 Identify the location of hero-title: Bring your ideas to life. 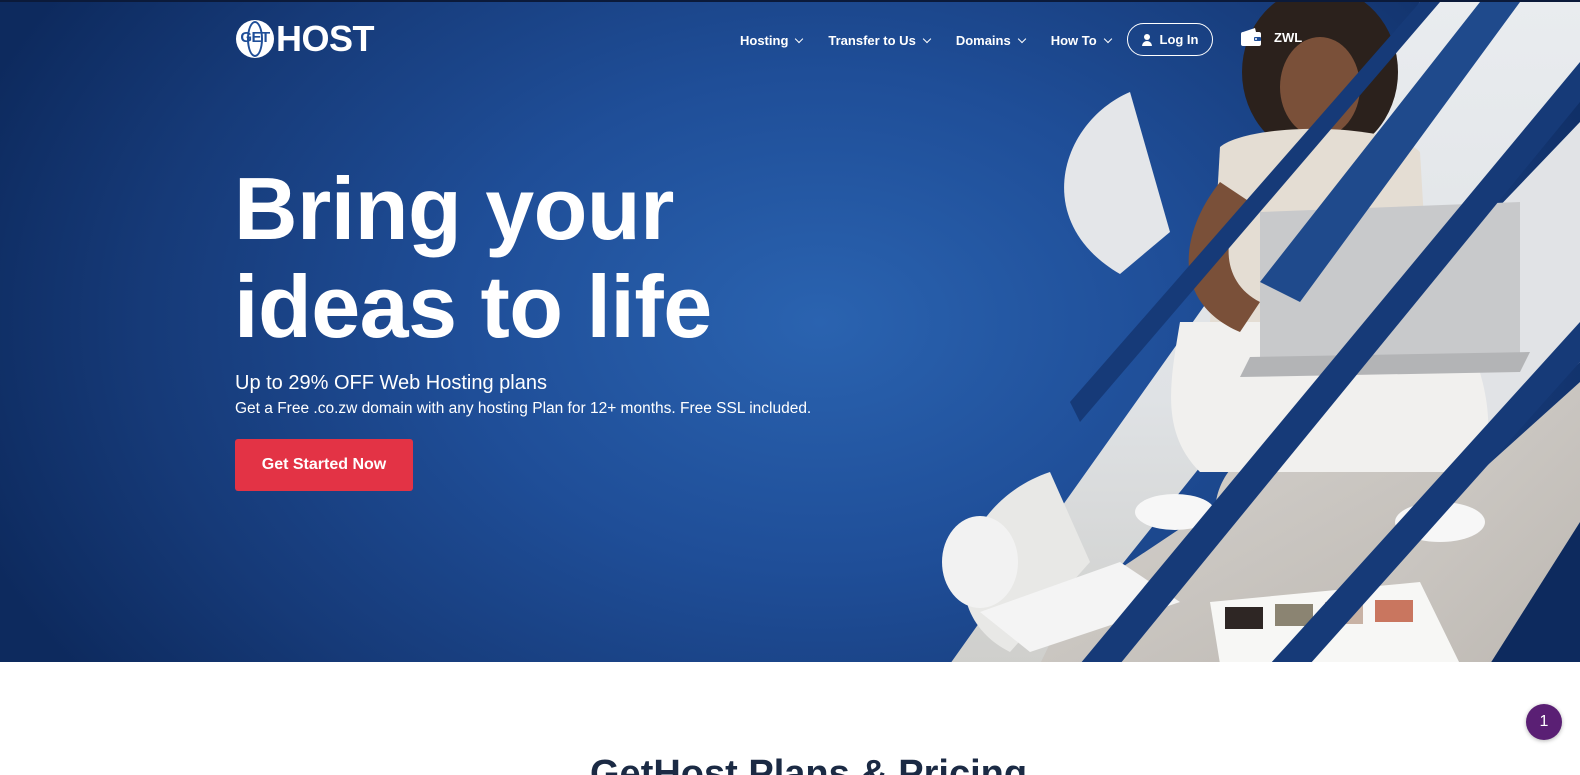
(554, 258).